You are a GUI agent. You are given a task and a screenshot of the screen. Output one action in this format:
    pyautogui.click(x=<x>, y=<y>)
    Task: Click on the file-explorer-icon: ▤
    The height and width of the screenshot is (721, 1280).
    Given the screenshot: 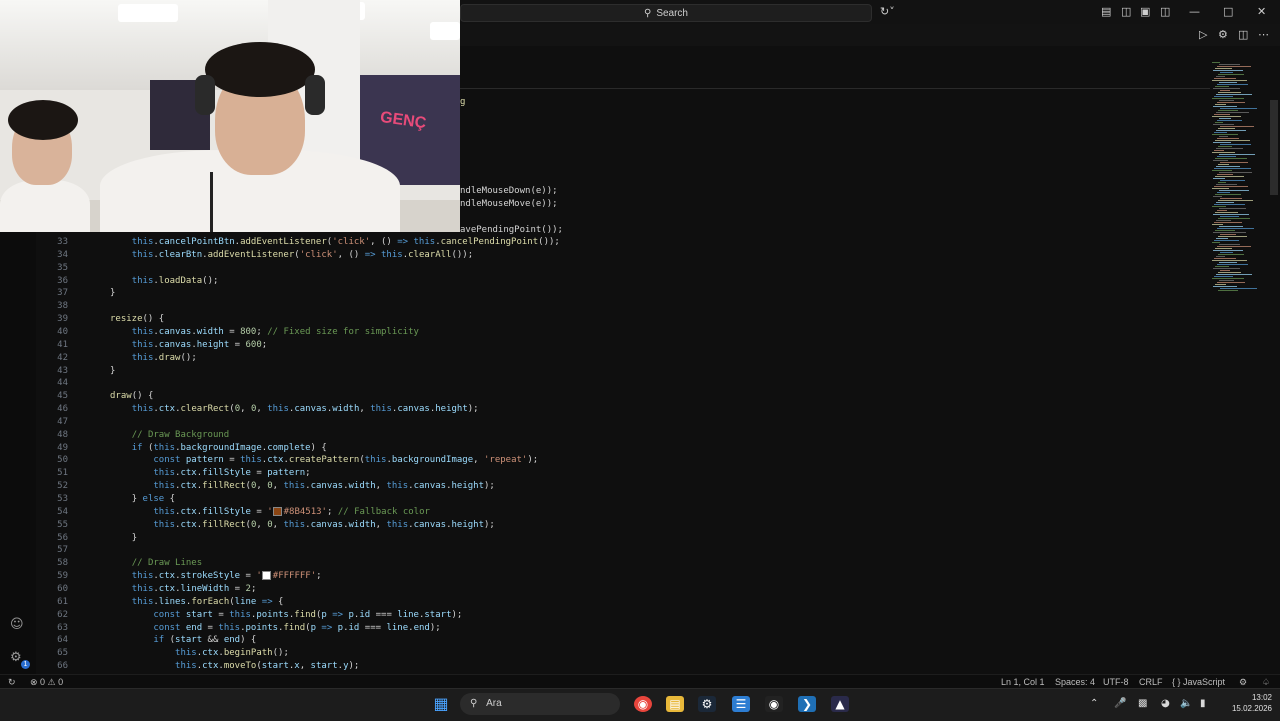 What is the action you would take?
    pyautogui.click(x=675, y=704)
    